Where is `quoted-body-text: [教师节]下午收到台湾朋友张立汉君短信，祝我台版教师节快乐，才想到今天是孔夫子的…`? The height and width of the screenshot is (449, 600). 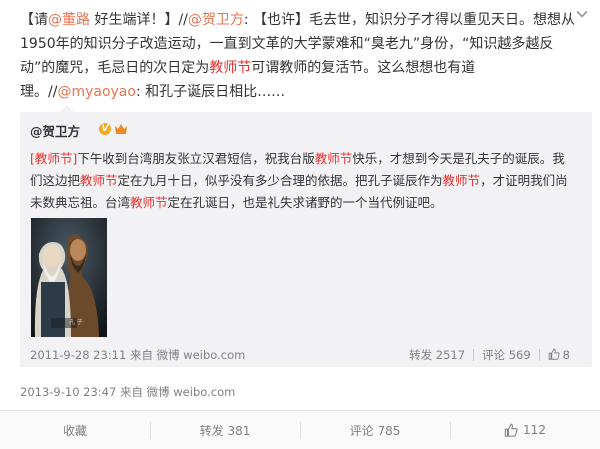
quoted-body-text: [教师节]下午收到台湾朋友张立汉君短信，祝我台版教师节快乐，才想到今天是孔夫子的… is located at coordinates (300, 181).